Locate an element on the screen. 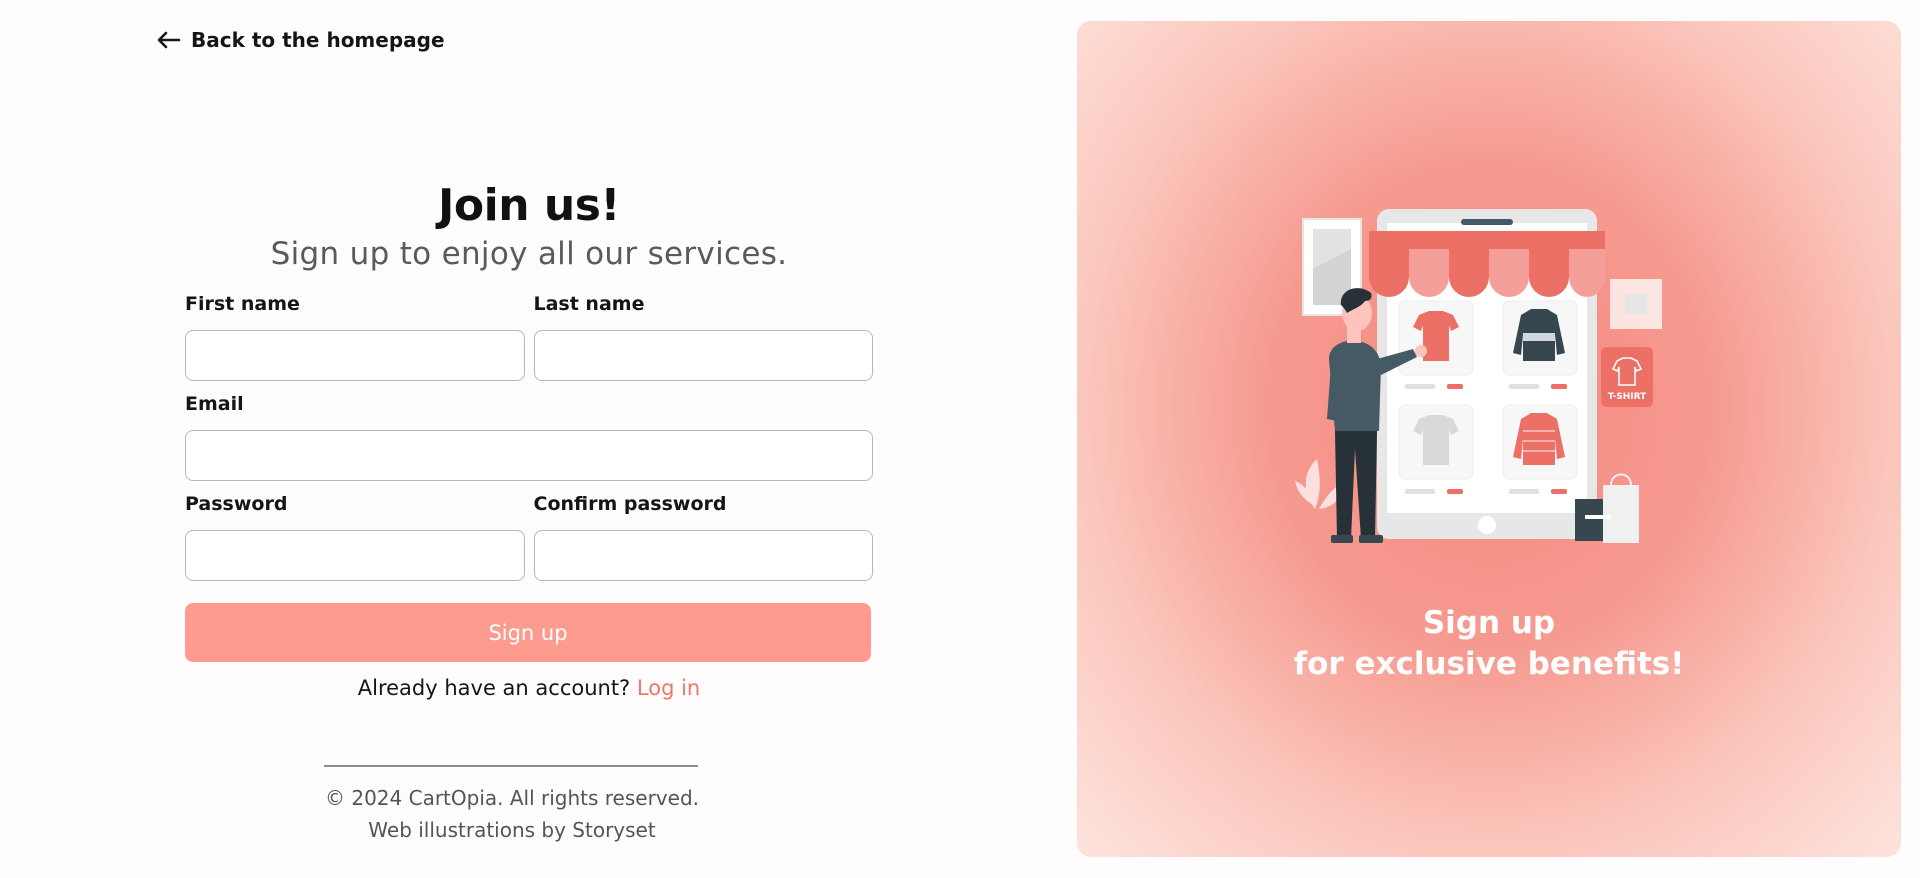 The width and height of the screenshot is (1920, 878). email-input is located at coordinates (529, 455).